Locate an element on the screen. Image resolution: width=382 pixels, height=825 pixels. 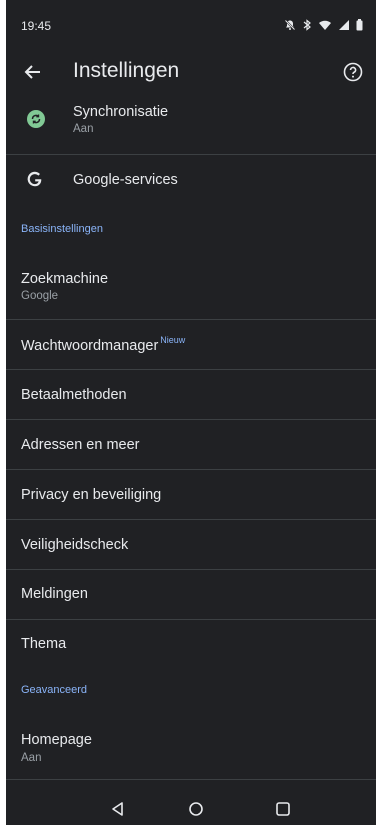
addresses-label: Adressen en meer is located at coordinates (80, 445).